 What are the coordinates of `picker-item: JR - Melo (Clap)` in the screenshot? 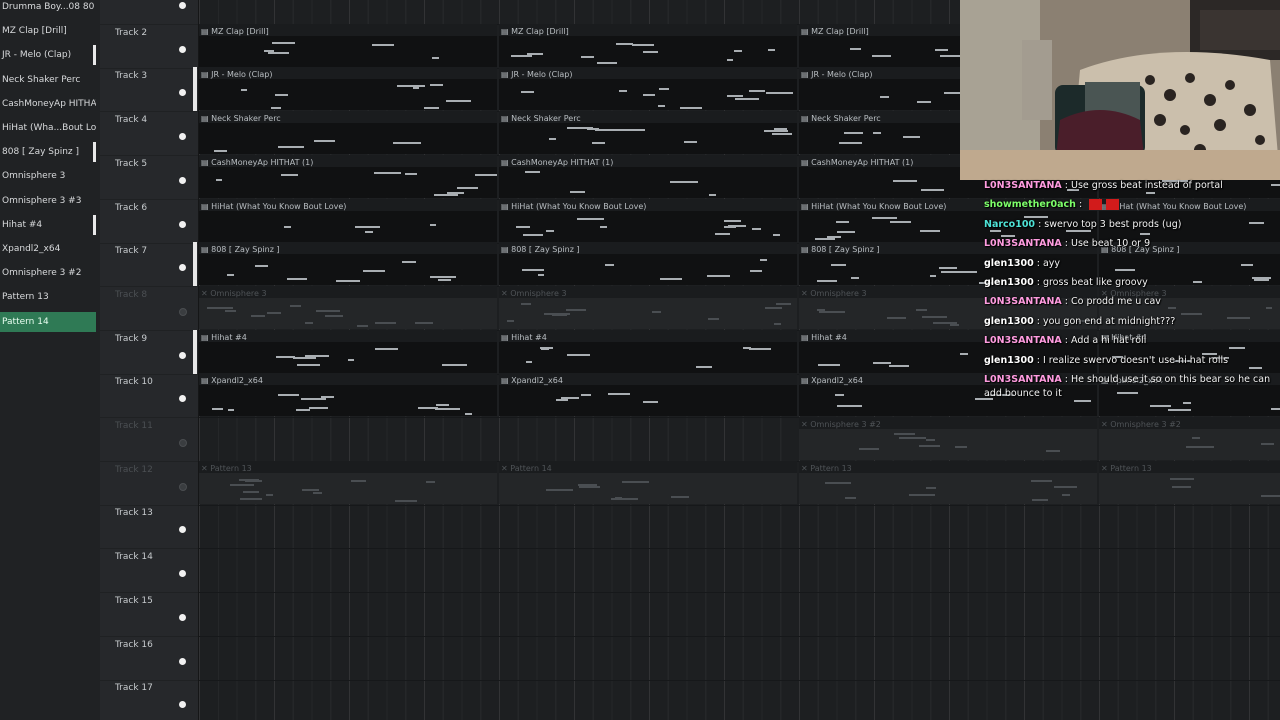 It's located at (48, 55).